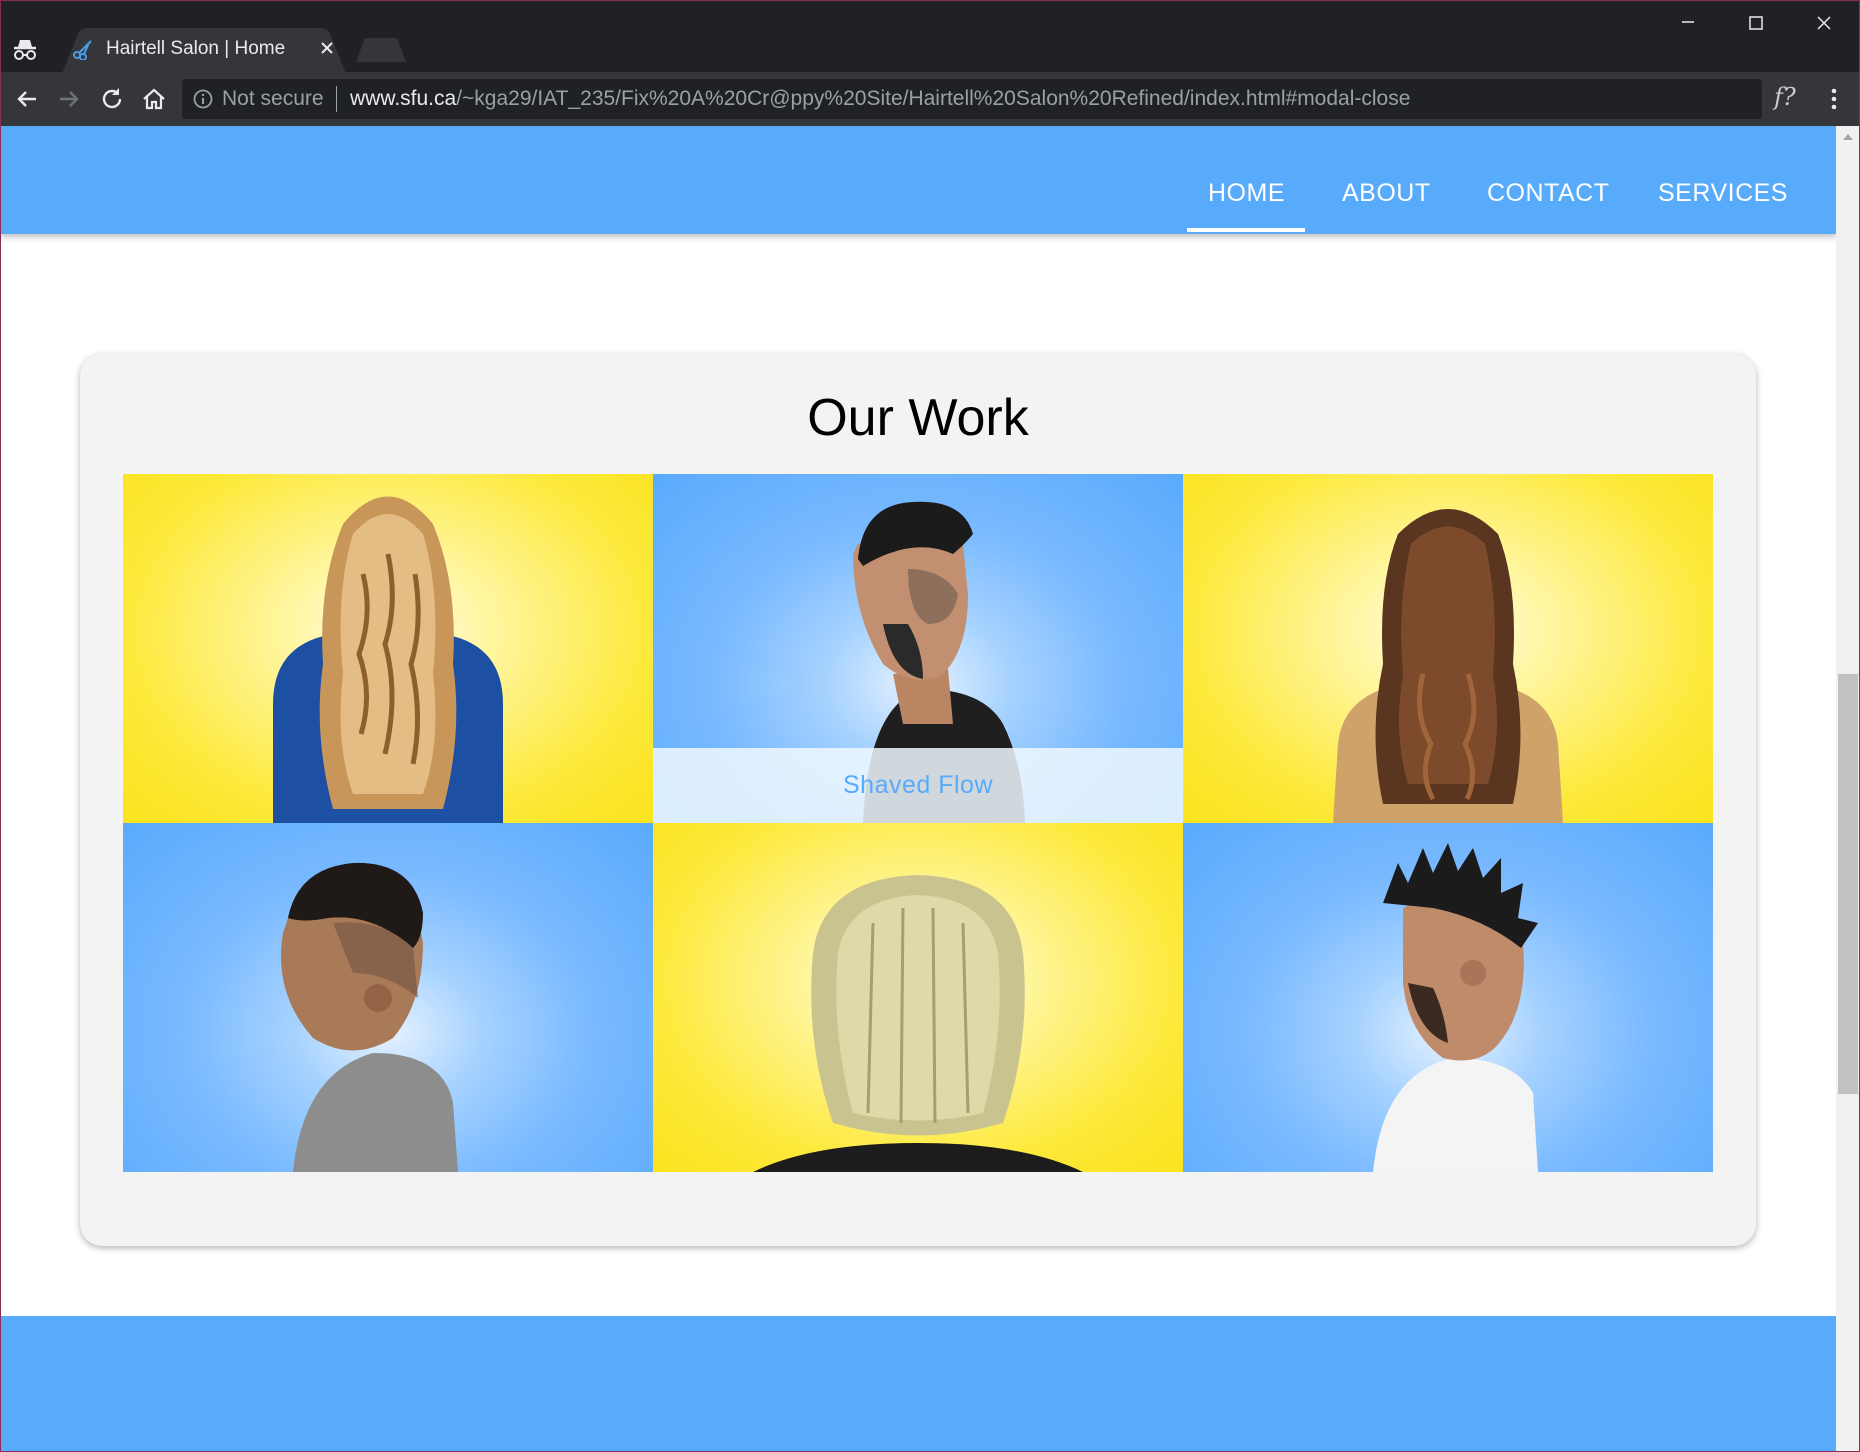 This screenshot has height=1452, width=1860. I want to click on close-window-icon, so click(1824, 23).